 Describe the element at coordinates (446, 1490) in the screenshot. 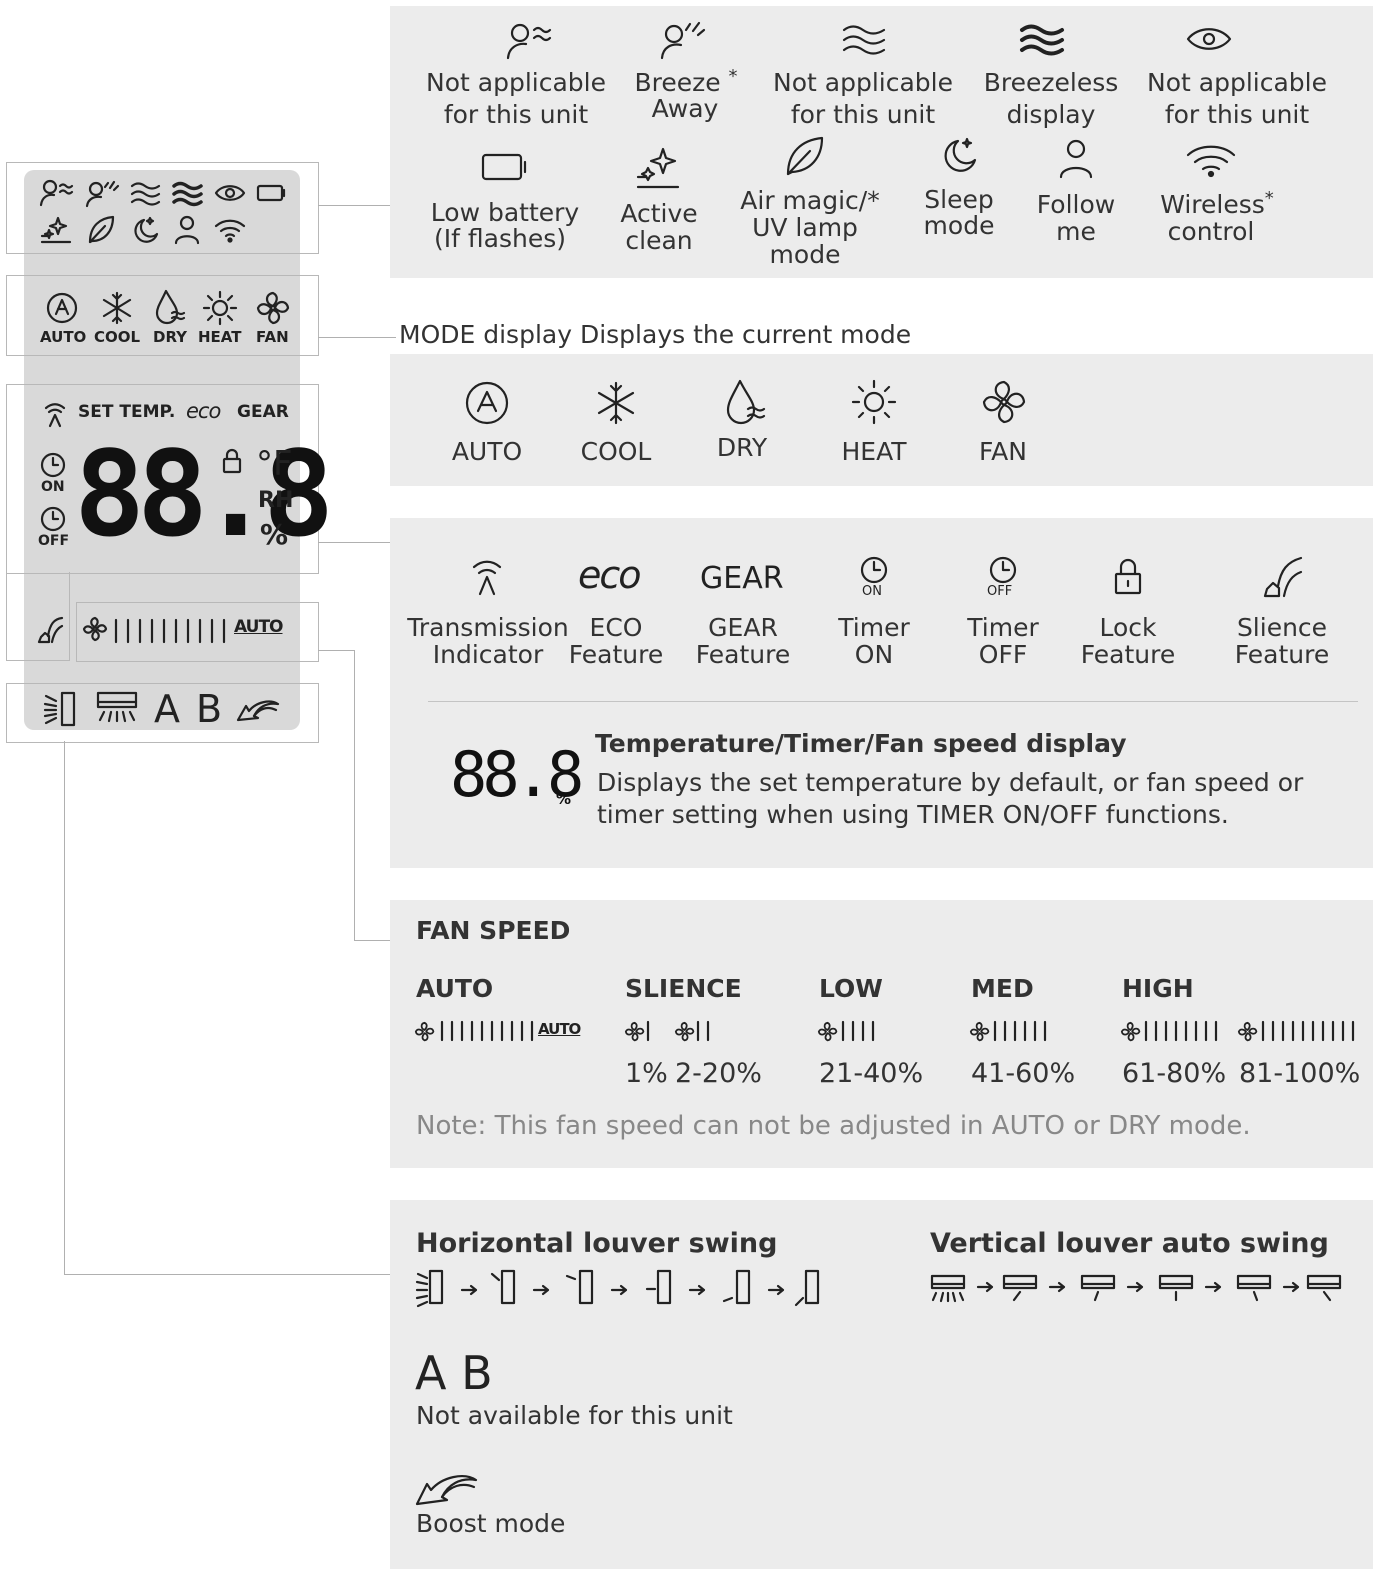

I see `boost-icon` at that location.